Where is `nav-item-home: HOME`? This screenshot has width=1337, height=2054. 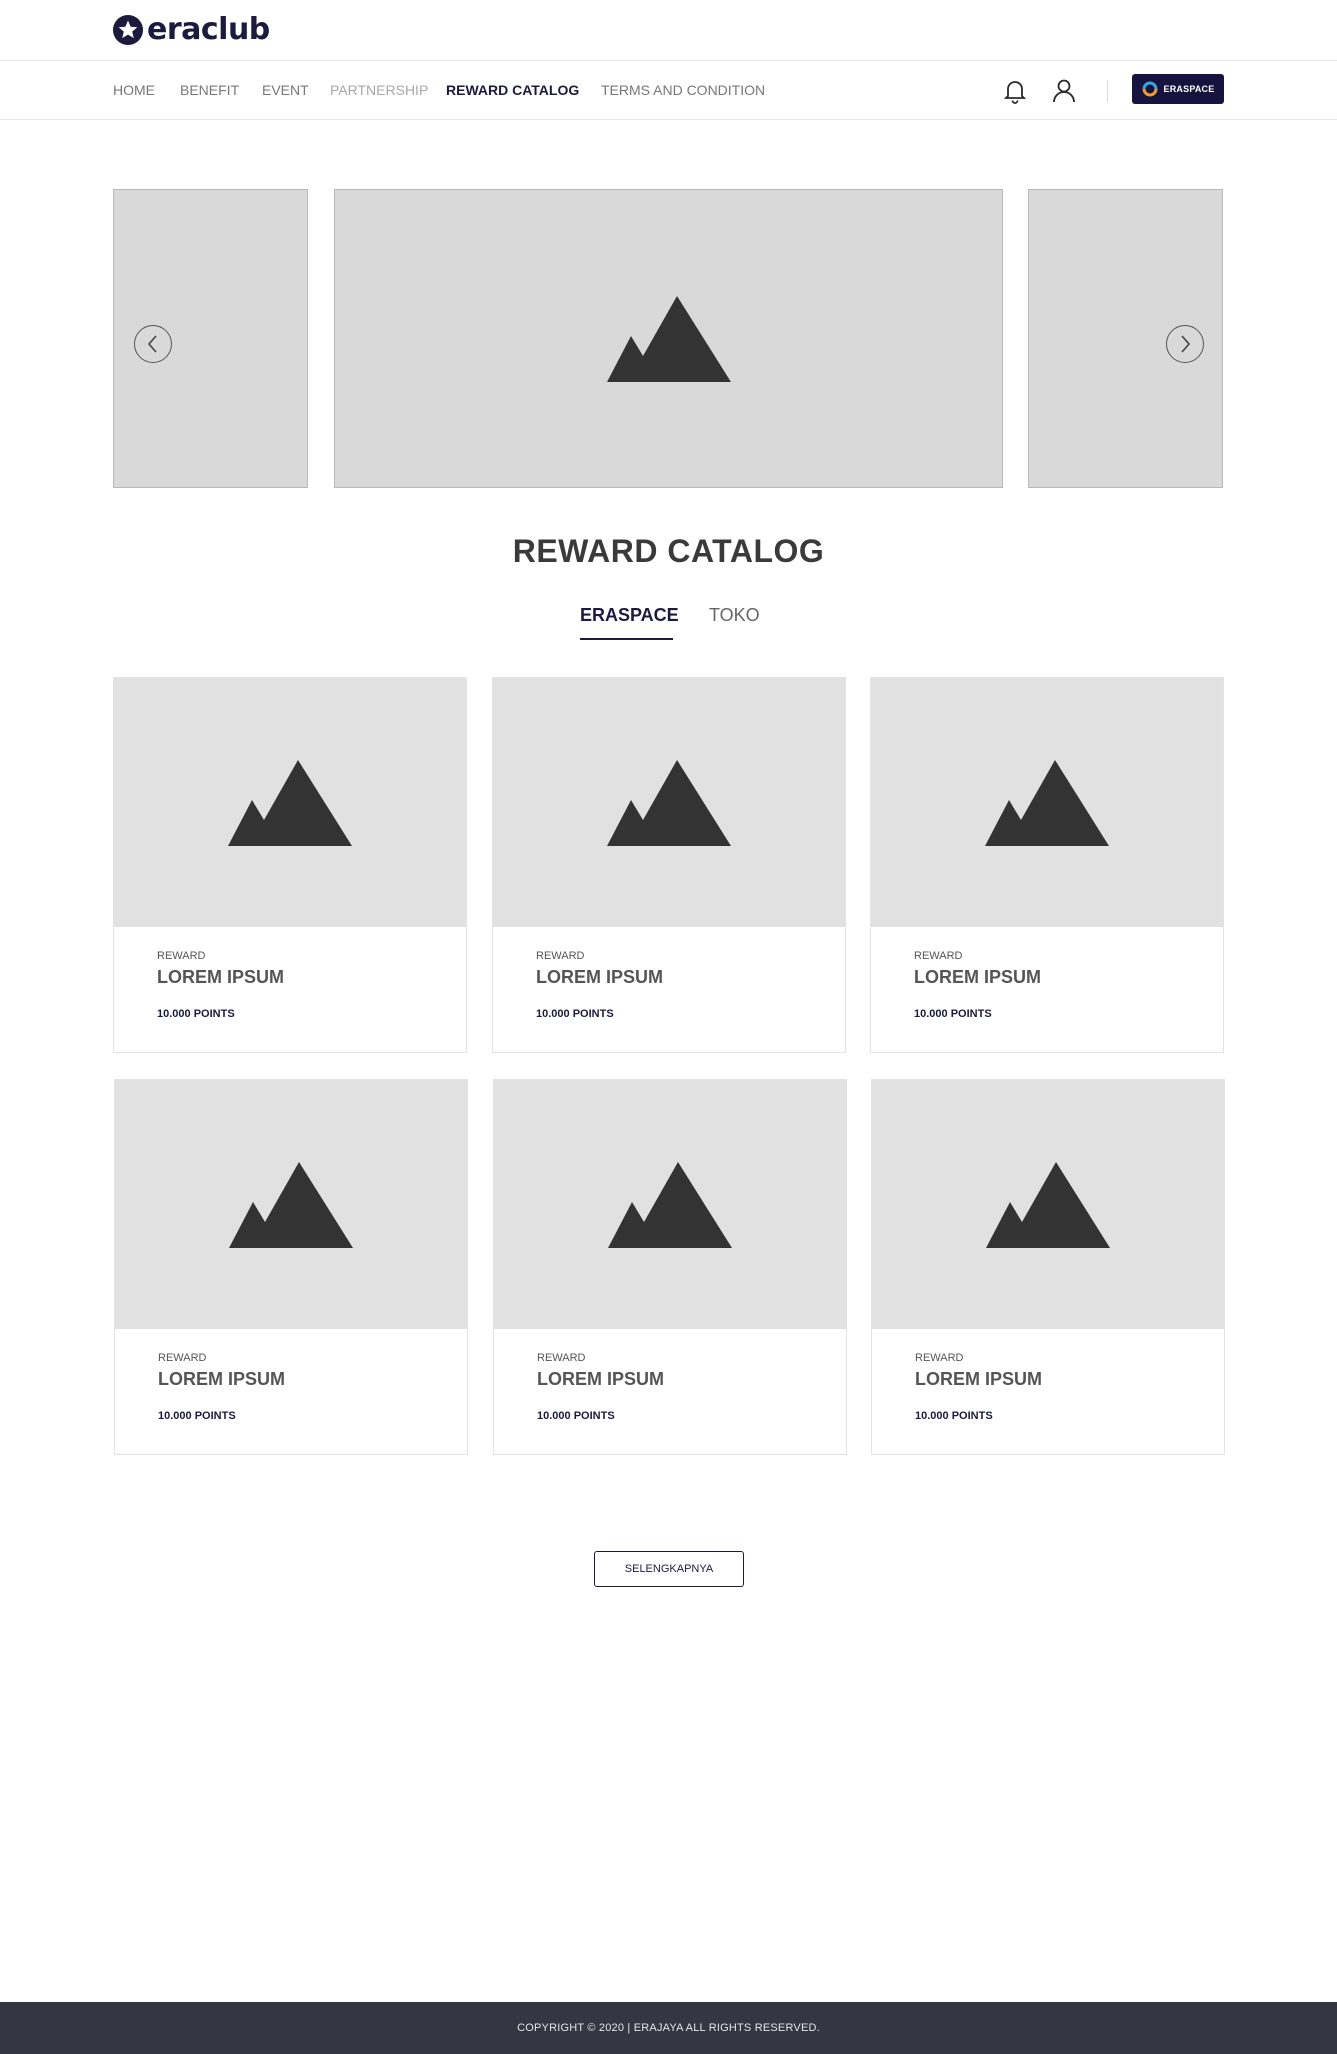 nav-item-home: HOME is located at coordinates (134, 90).